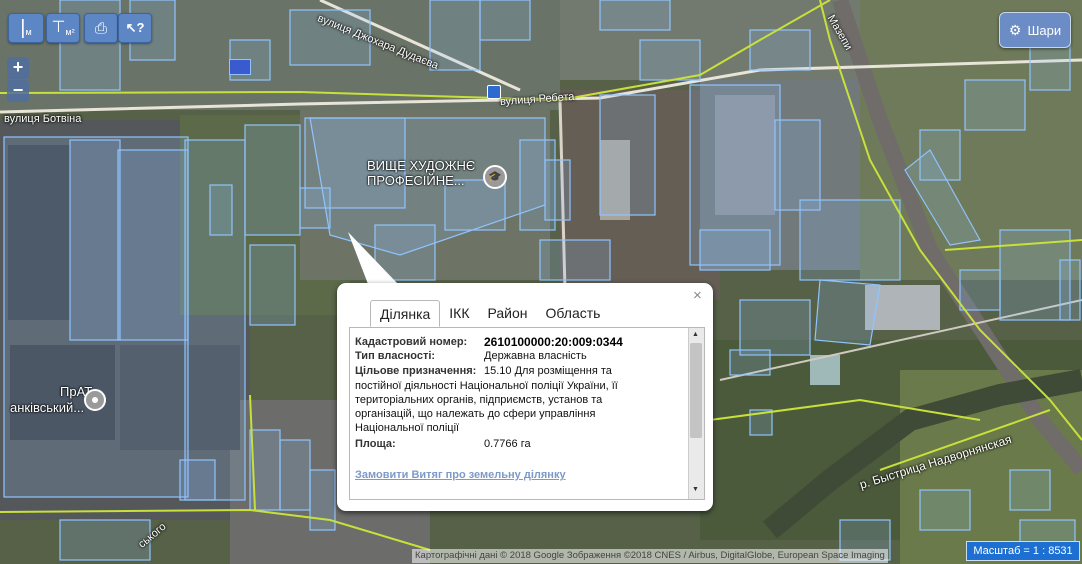  I want to click on bus-stop-icon, so click(494, 92).